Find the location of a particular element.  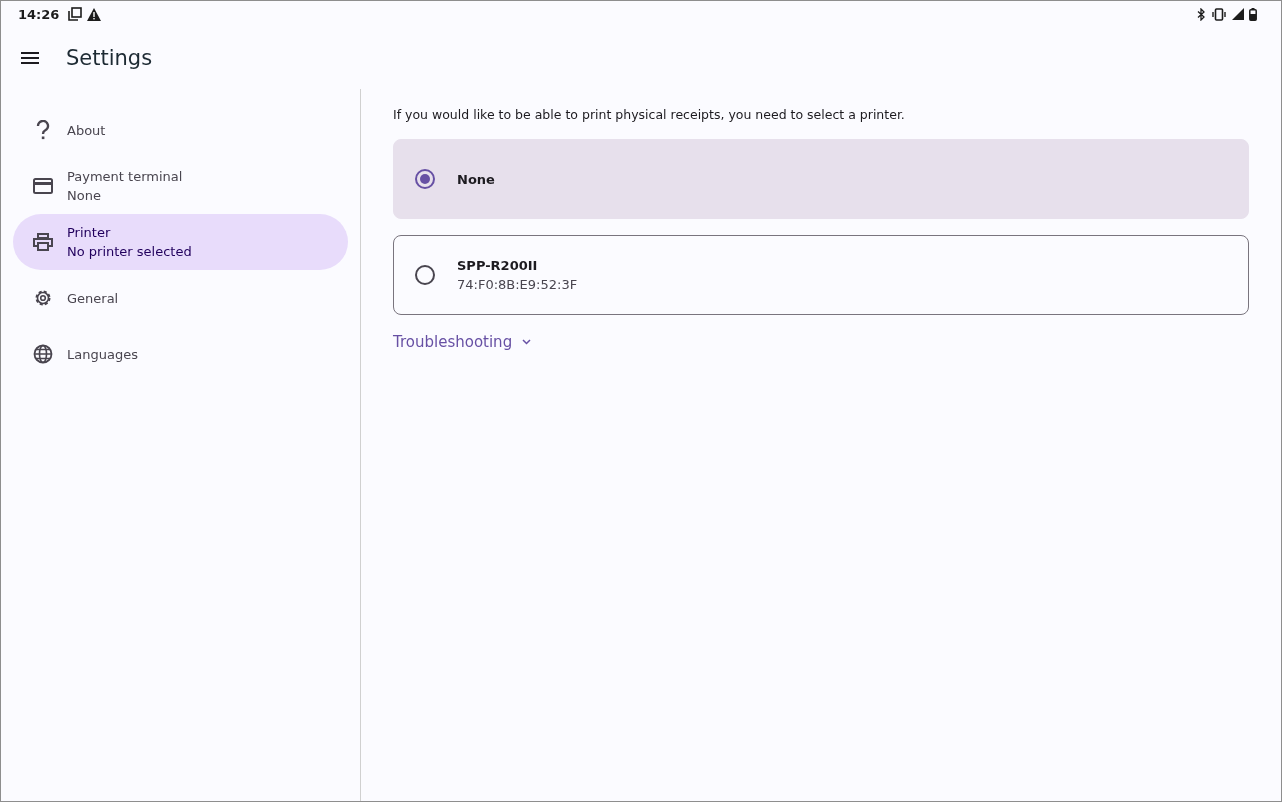

printer-icon is located at coordinates (43, 242).